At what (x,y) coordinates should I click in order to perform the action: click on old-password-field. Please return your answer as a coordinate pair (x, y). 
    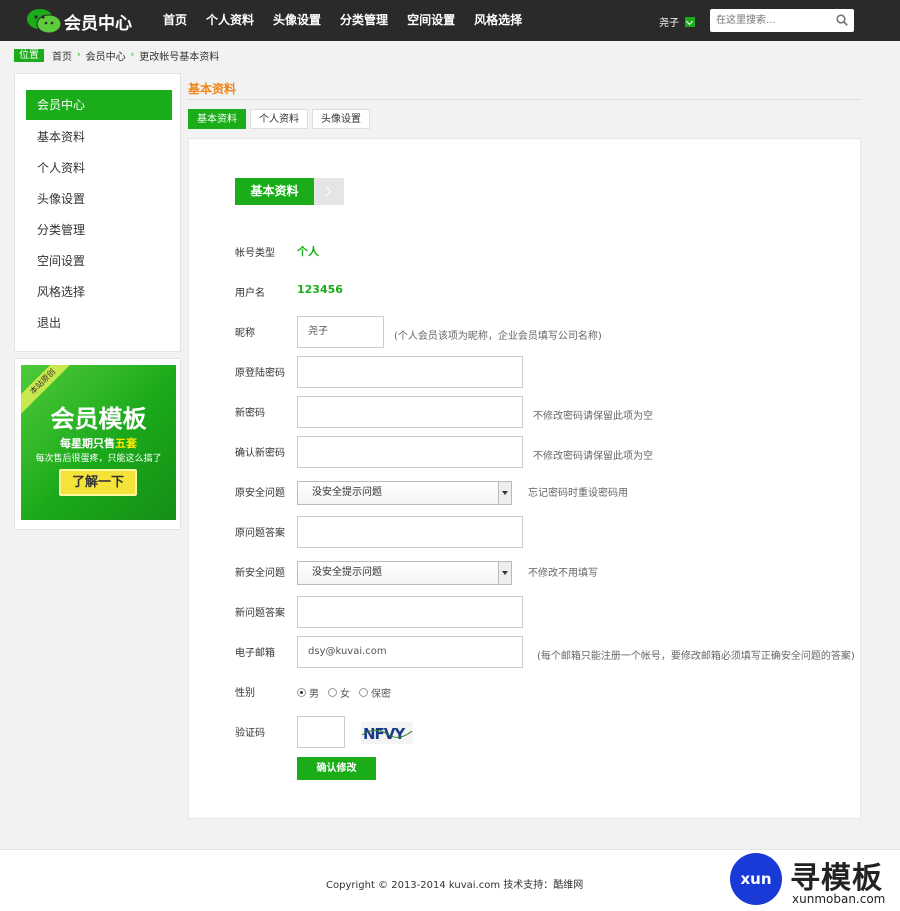
    Looking at the image, I should click on (410, 372).